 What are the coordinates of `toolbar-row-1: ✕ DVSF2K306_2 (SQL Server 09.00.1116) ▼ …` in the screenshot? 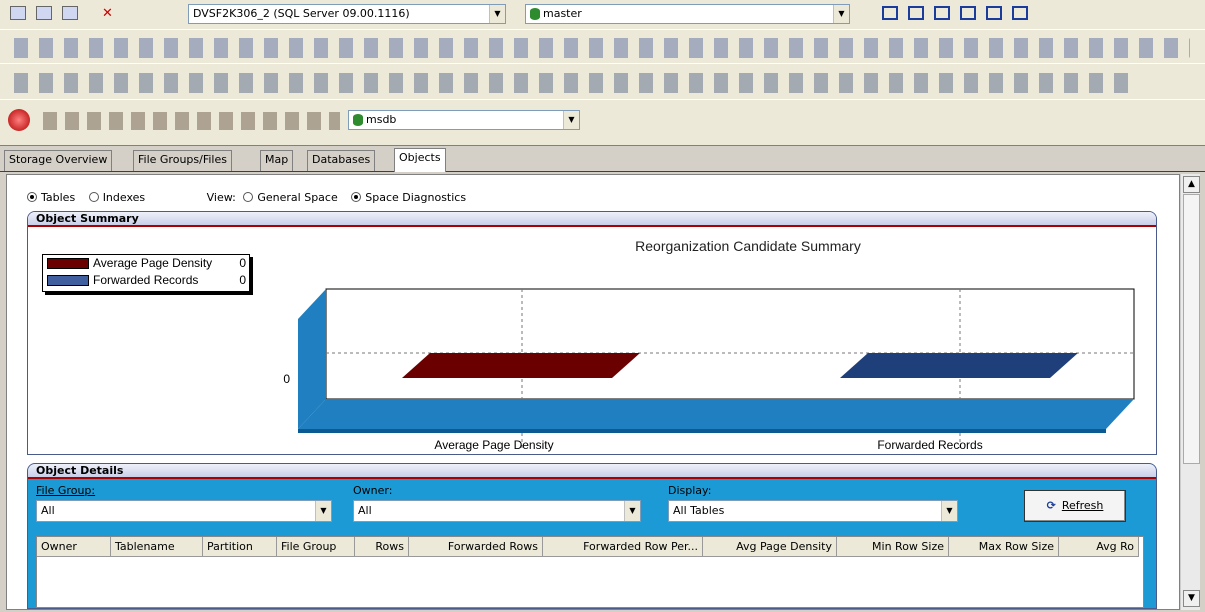 It's located at (602, 15).